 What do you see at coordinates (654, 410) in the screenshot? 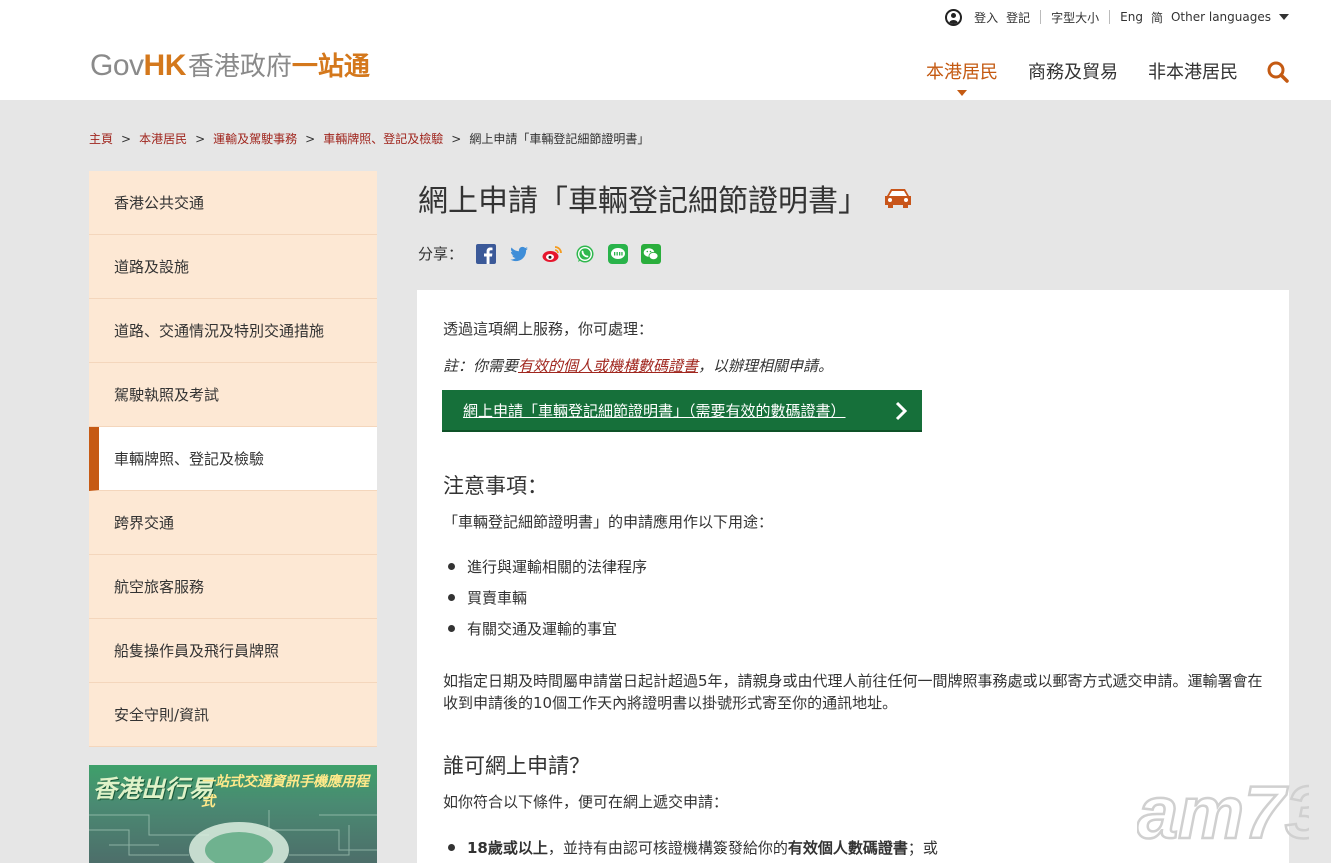
I see `apply-online-label: 網上申請「車輛登記細節證明書」（需要有效的數碼證書）` at bounding box center [654, 410].